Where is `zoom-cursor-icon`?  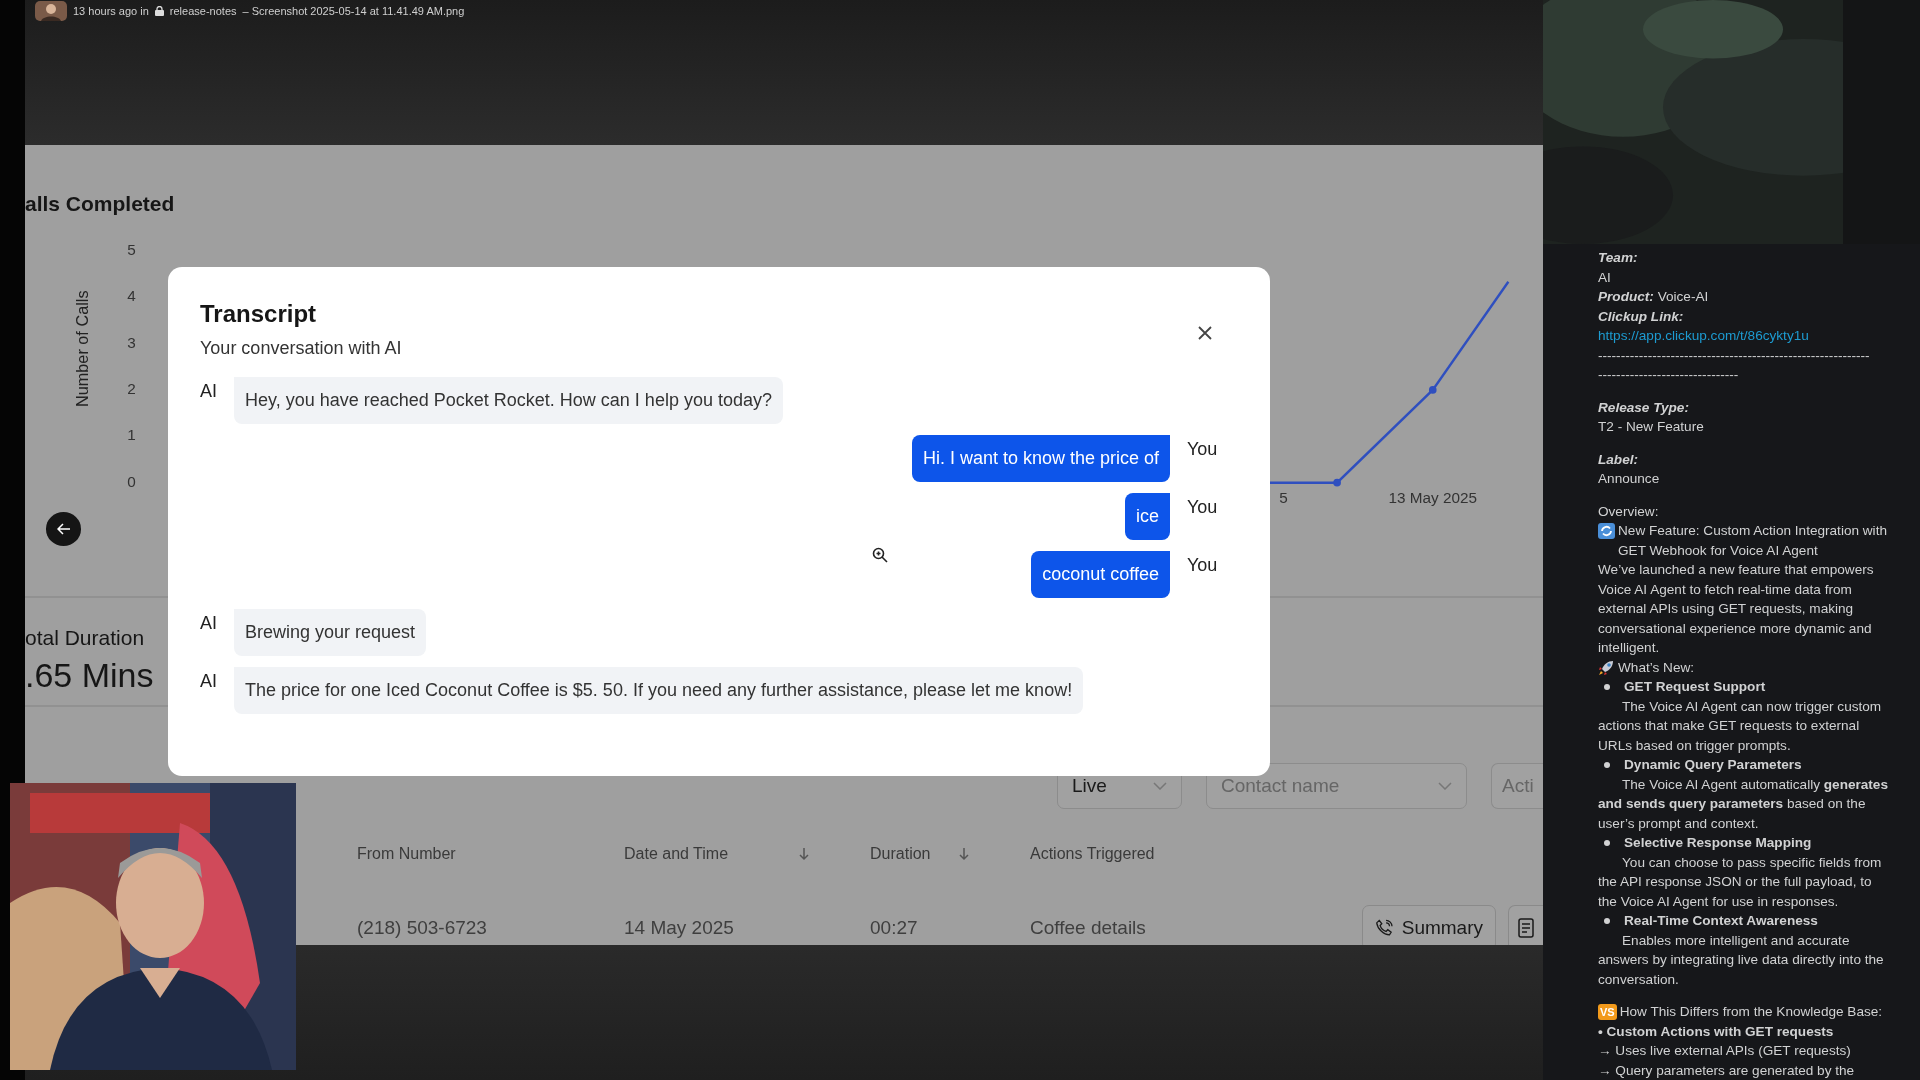
zoom-cursor-icon is located at coordinates (880, 555).